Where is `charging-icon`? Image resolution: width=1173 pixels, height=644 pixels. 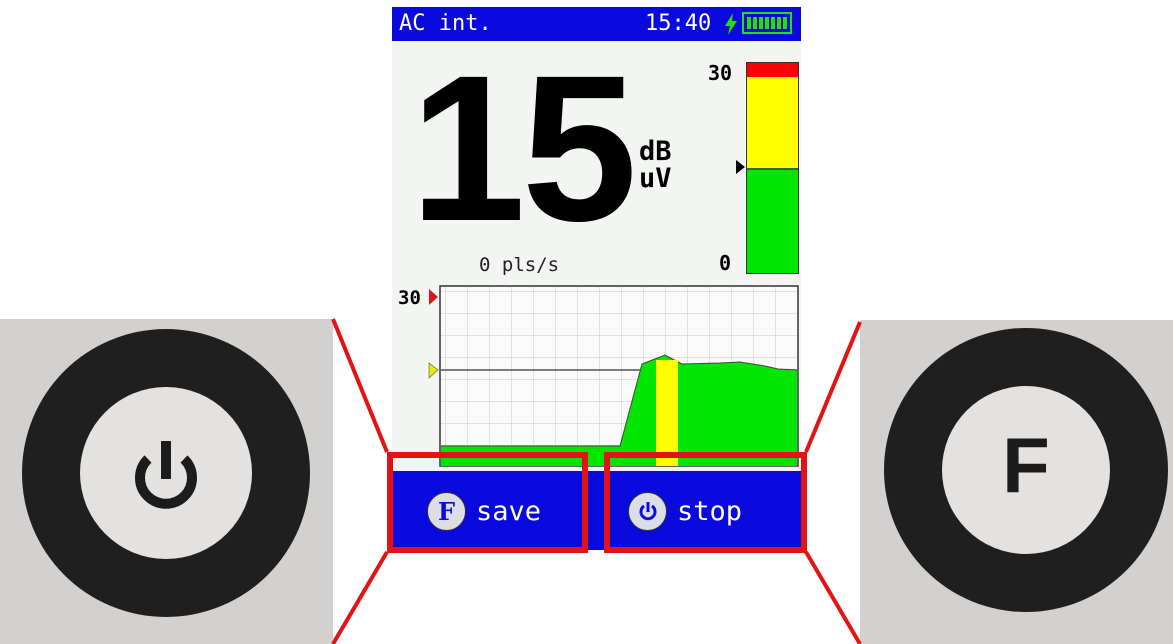
charging-icon is located at coordinates (731, 24).